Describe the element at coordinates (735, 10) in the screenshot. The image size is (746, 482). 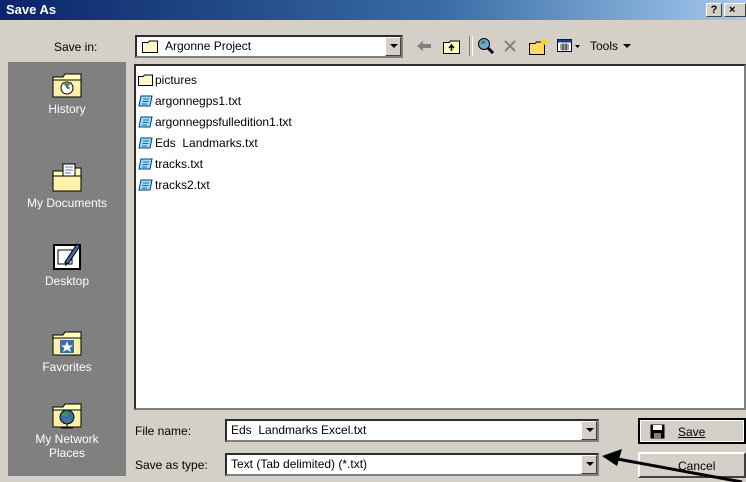
I see `close-button: ×` at that location.